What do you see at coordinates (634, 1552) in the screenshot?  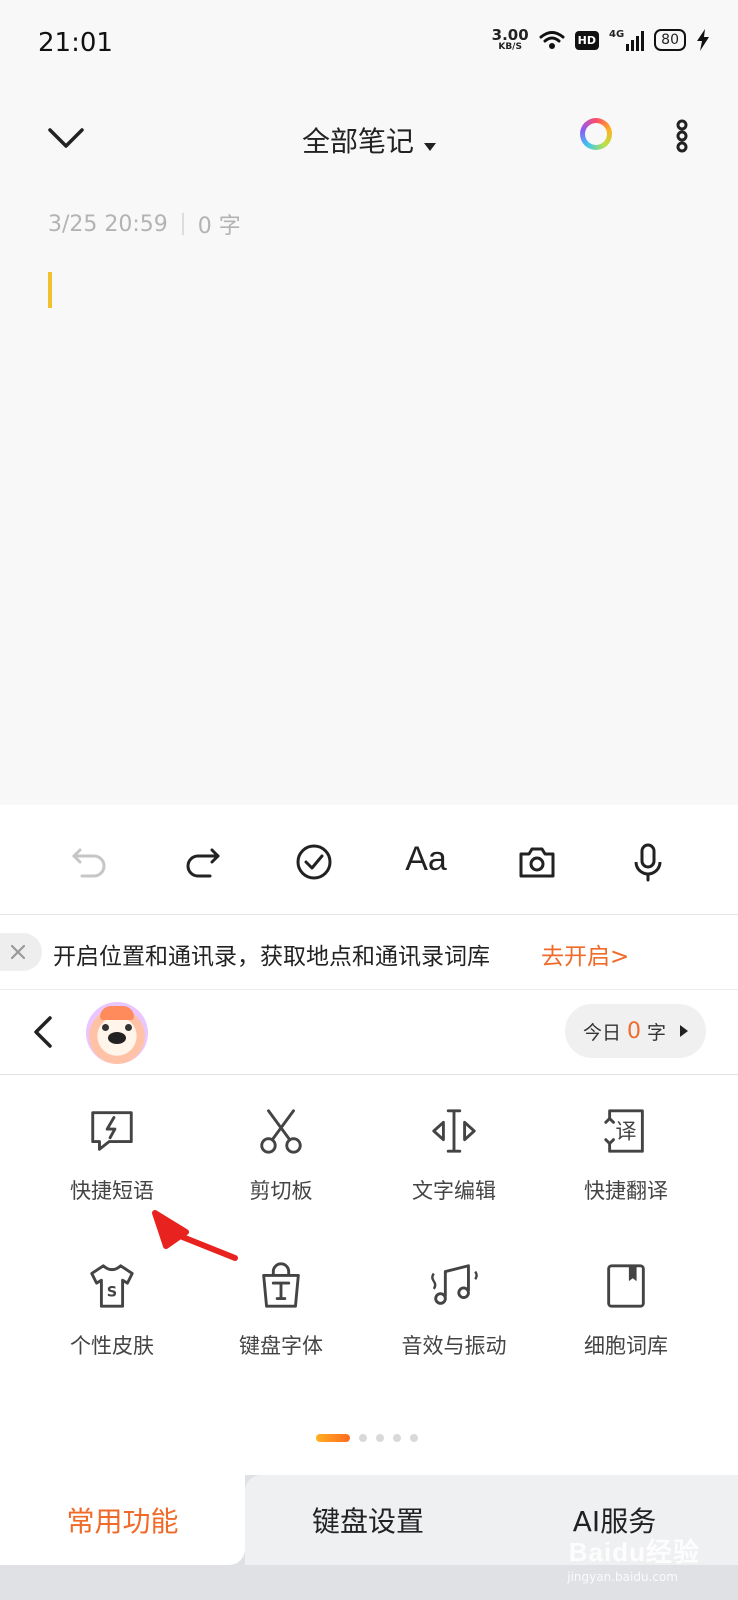 I see `watermark: Baidu经验` at bounding box center [634, 1552].